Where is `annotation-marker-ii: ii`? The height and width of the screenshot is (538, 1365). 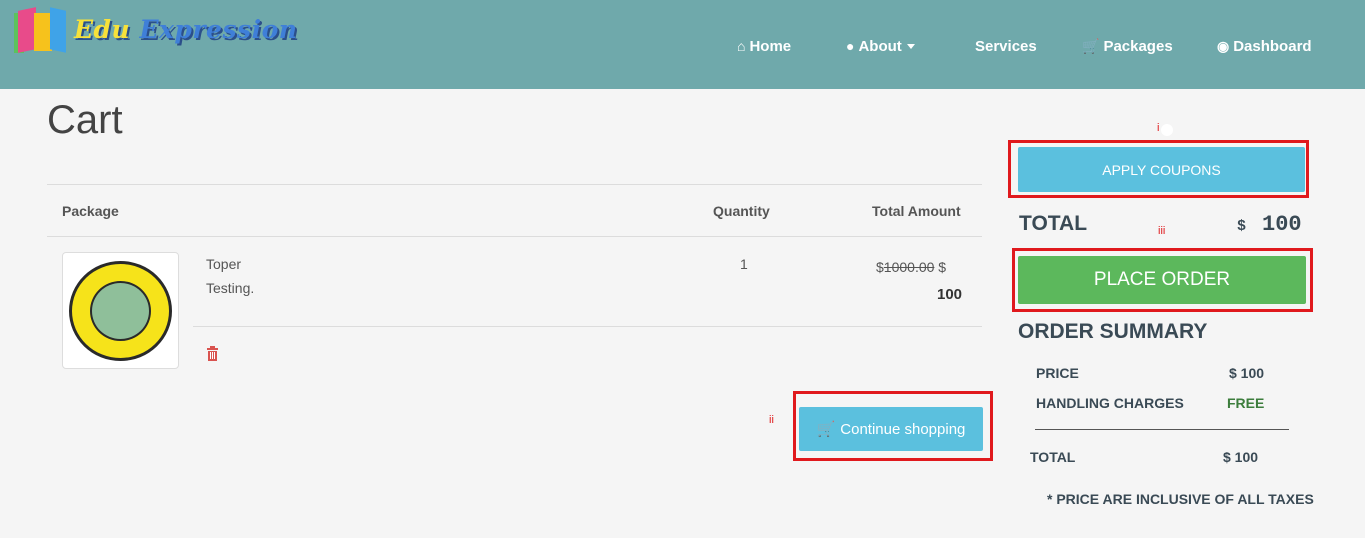
annotation-marker-ii: ii is located at coordinates (771, 420).